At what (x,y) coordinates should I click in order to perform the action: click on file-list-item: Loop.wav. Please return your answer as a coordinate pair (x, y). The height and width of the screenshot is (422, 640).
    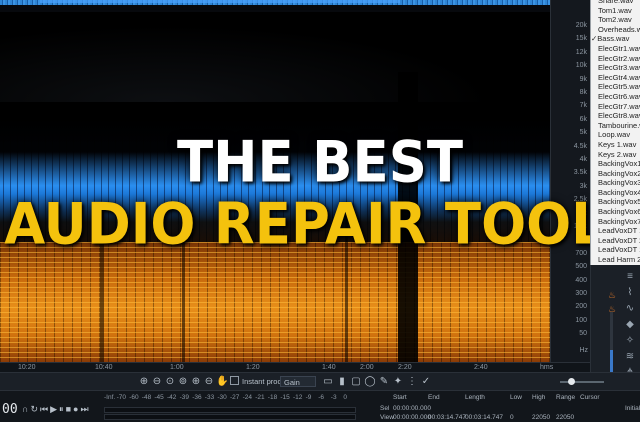
    Looking at the image, I should click on (615, 135).